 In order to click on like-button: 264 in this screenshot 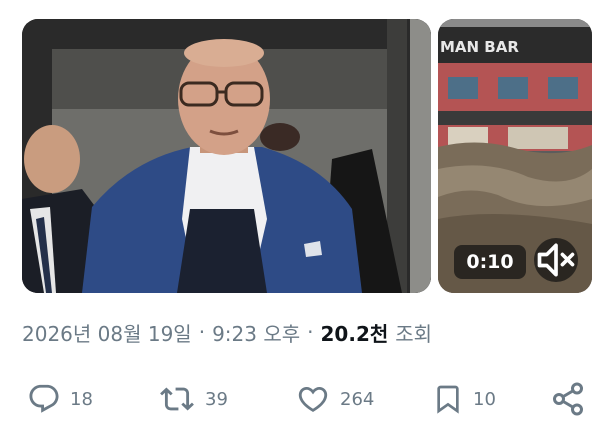, I will do `click(334, 399)`.